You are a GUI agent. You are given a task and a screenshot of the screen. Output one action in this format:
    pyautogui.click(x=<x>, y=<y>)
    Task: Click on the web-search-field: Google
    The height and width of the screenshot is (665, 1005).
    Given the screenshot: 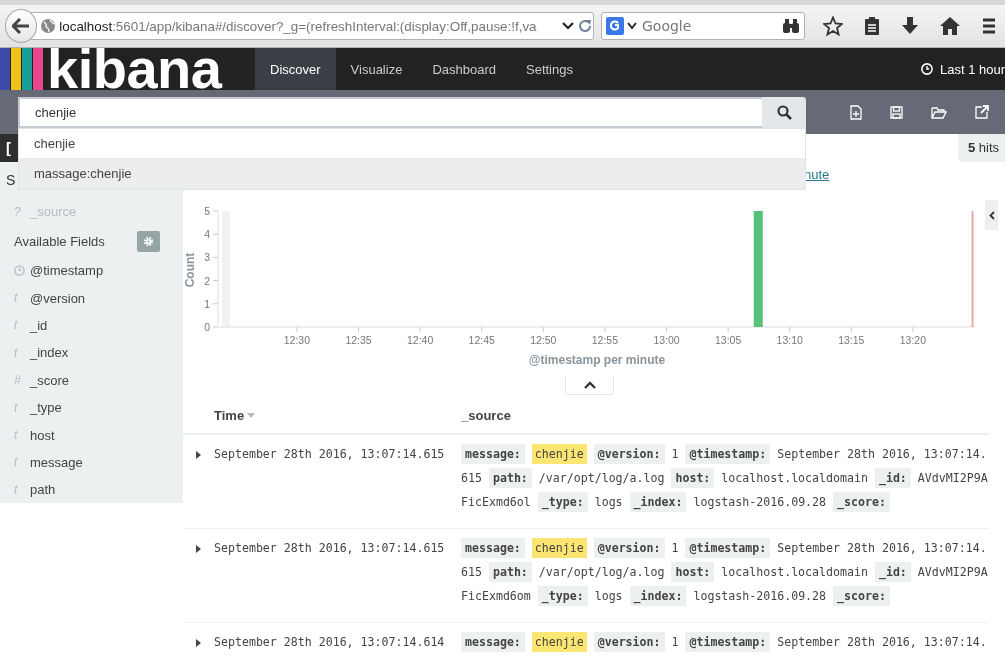 What is the action you would take?
    pyautogui.click(x=703, y=26)
    